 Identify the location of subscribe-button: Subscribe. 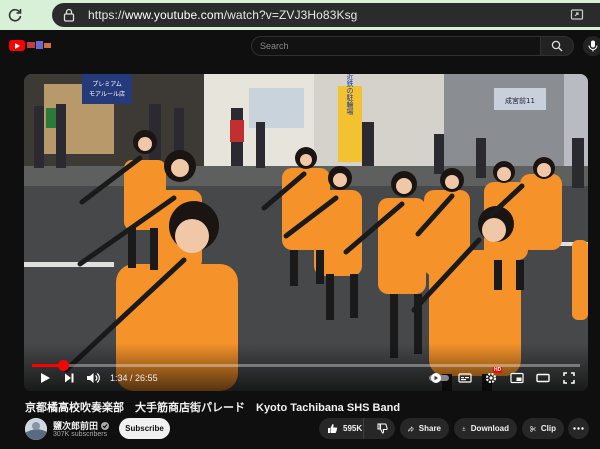
(144, 428).